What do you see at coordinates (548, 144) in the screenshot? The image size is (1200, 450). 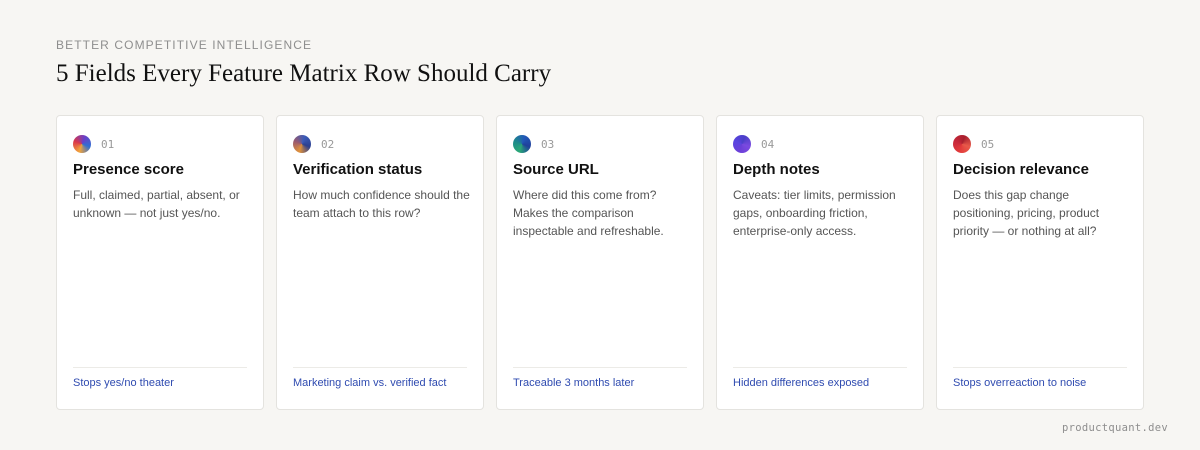 I see `card-number: 03` at bounding box center [548, 144].